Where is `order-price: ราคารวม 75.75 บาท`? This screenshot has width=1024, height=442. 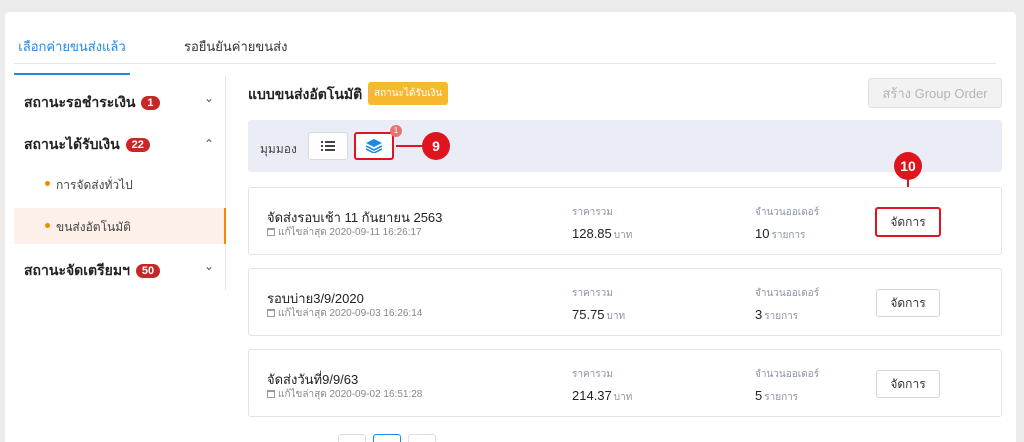
order-price: ราคารวม 75.75 บาท is located at coordinates (599, 305).